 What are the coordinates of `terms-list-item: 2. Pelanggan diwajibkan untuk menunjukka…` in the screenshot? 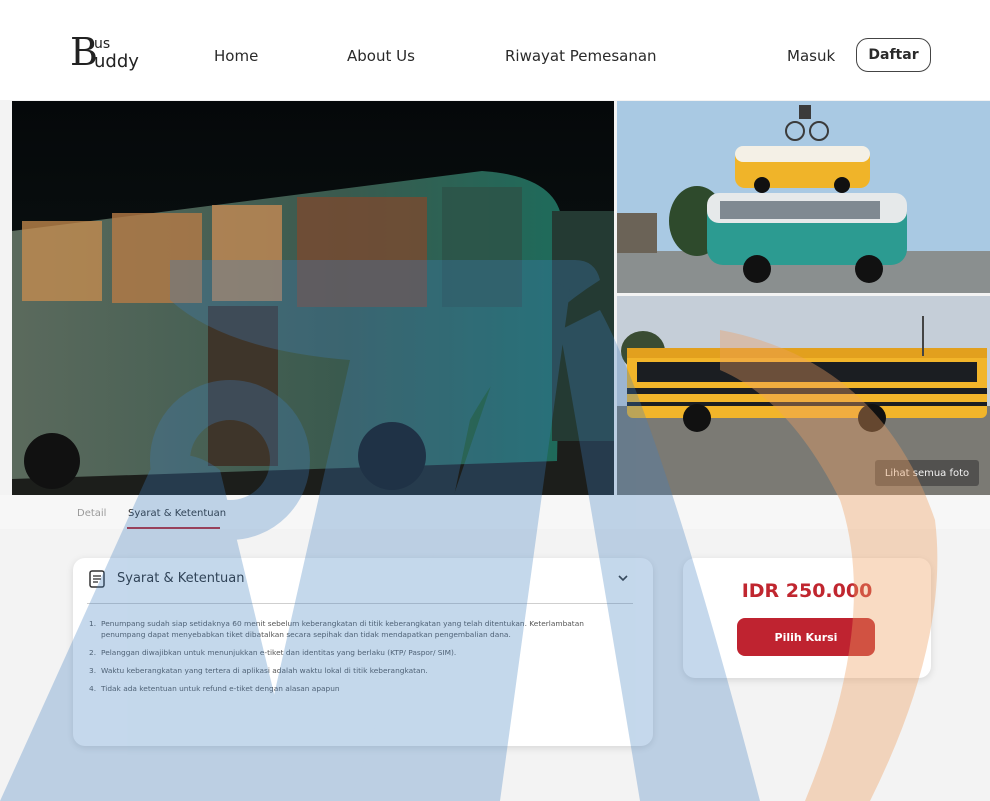 It's located at (354, 652).